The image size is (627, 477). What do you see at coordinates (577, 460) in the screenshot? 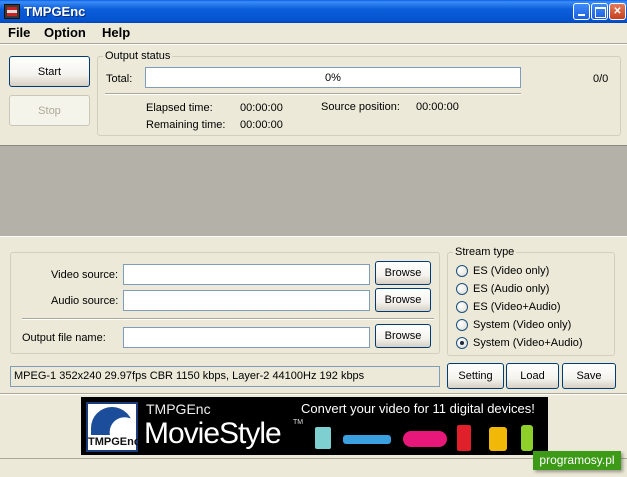
I see `watermark: programosy.pl` at bounding box center [577, 460].